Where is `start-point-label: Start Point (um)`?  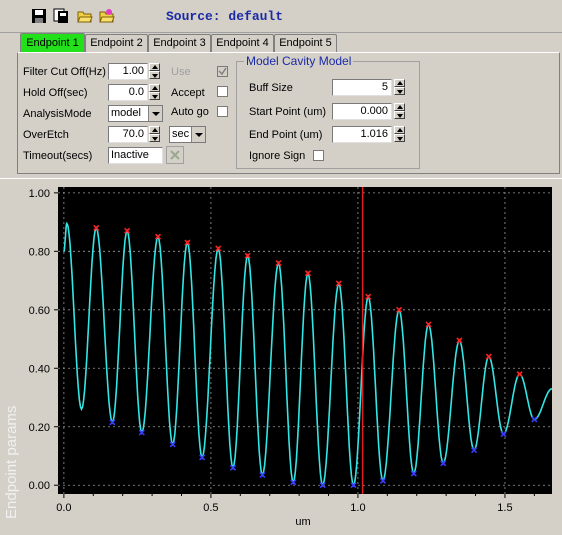 start-point-label: Start Point (um) is located at coordinates (288, 112).